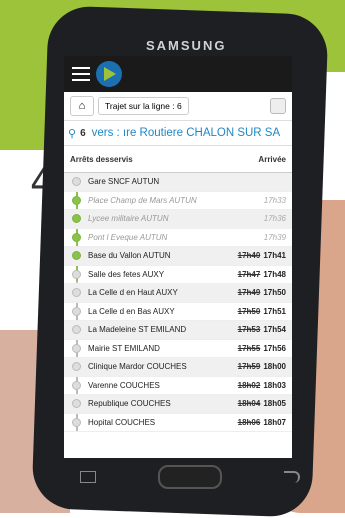 This screenshot has width=345, height=518. I want to click on stop-row: Base du Vallon AUTUN 17h40 17h41, so click(178, 256).